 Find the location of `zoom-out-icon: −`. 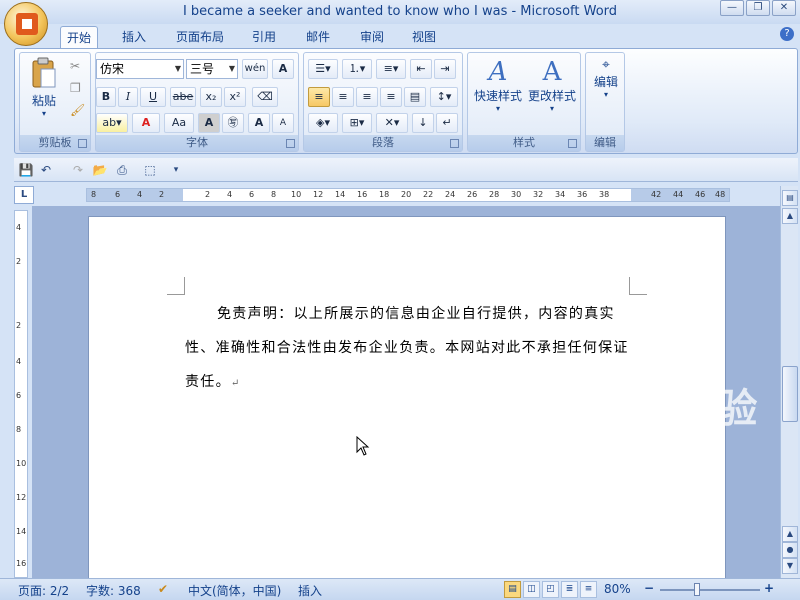

zoom-out-icon: − is located at coordinates (649, 588).